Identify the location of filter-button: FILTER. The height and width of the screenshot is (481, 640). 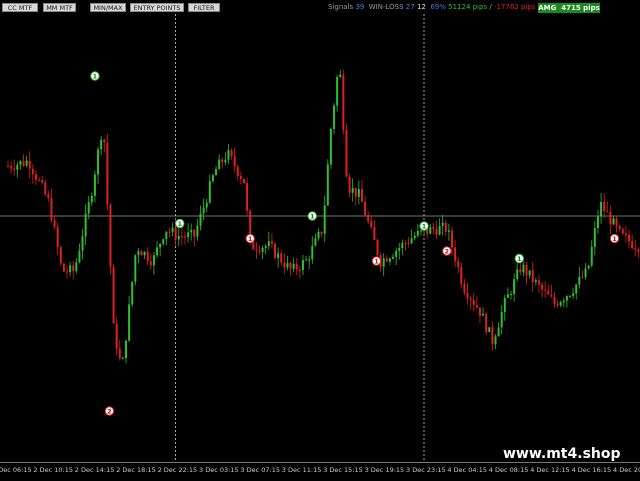
(204, 7).